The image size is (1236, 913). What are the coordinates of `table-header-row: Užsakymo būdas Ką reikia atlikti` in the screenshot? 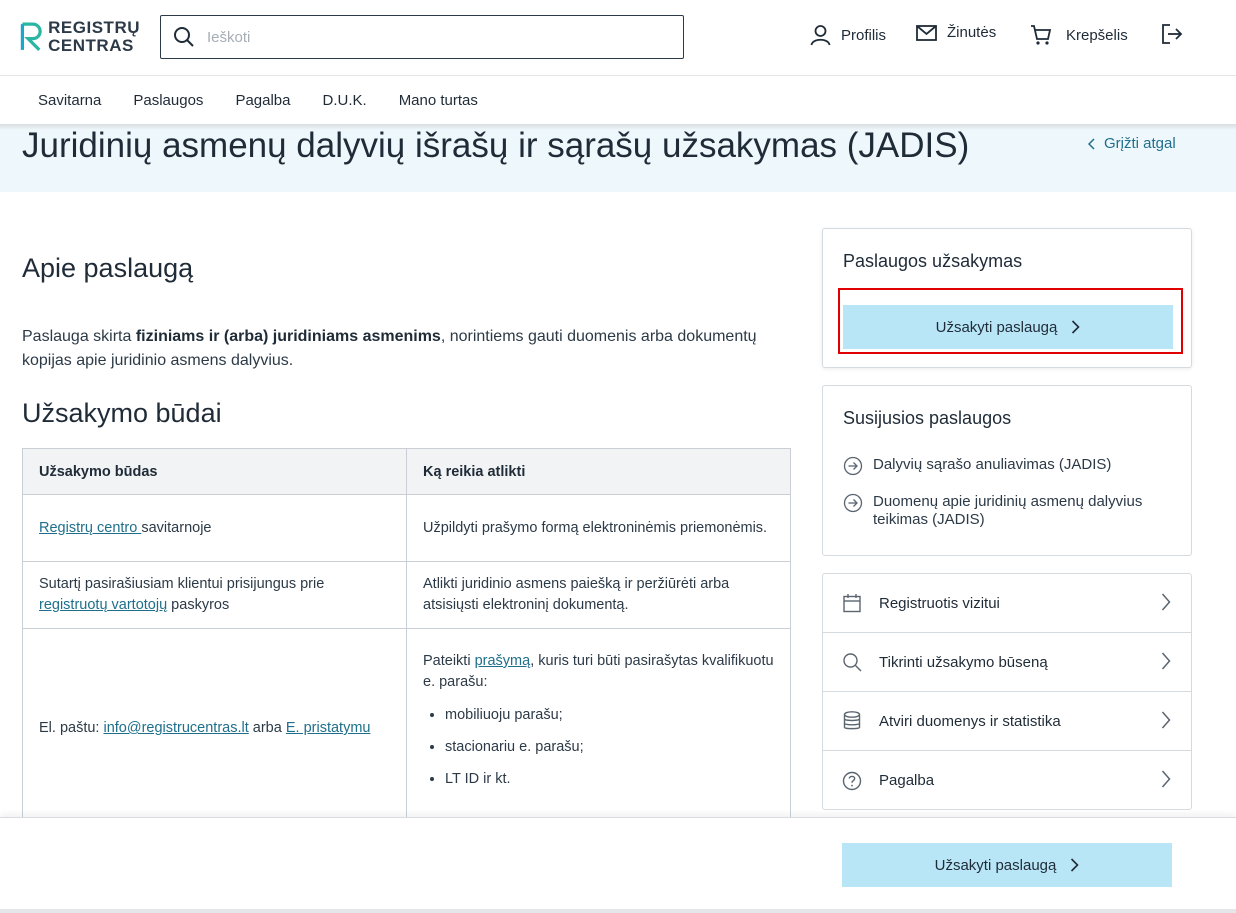 It's located at (406, 471).